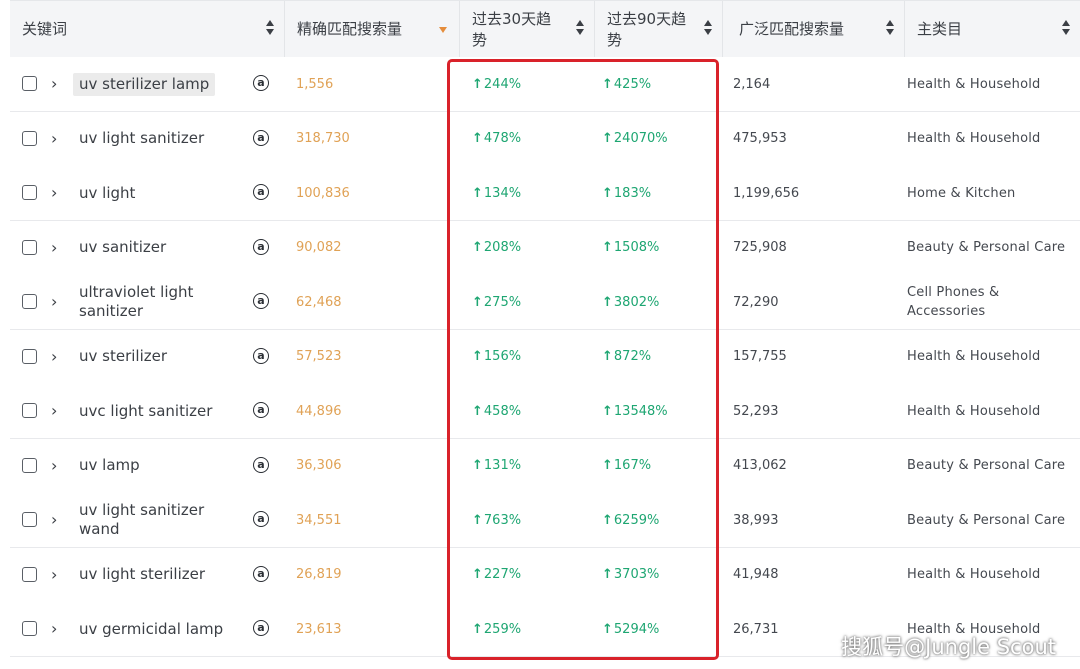  Describe the element at coordinates (497, 629) in the screenshot. I see `trend-30-value: ↑259%` at that location.